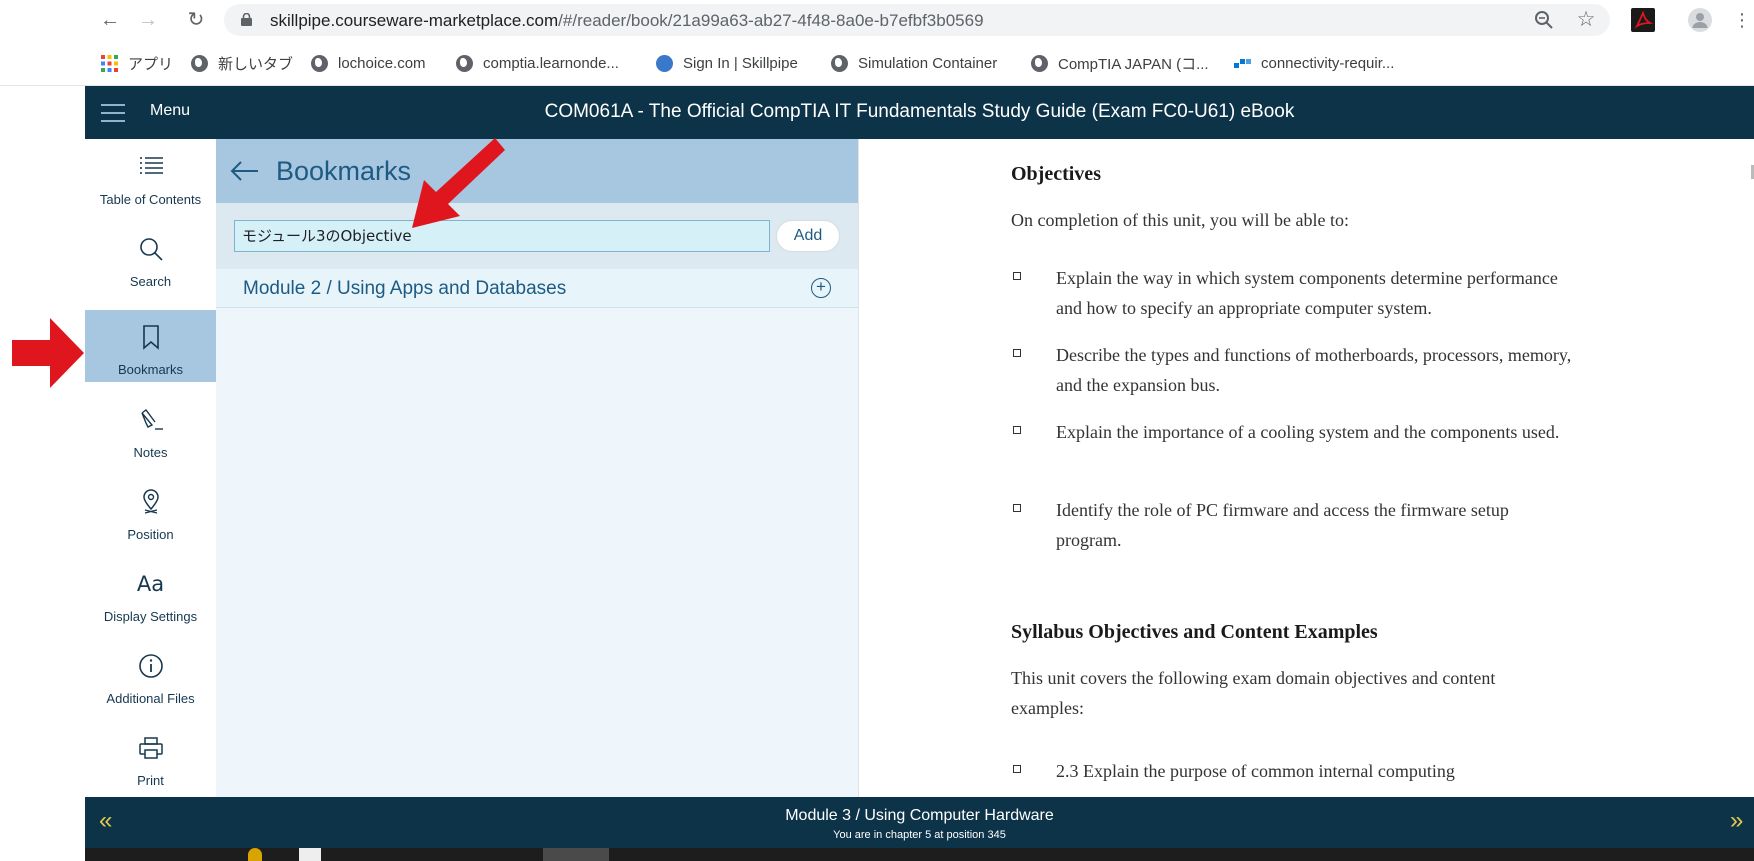 The image size is (1754, 861). Describe the element at coordinates (740, 63) in the screenshot. I see `bookmark-label: Sign In | Skillpipe` at that location.